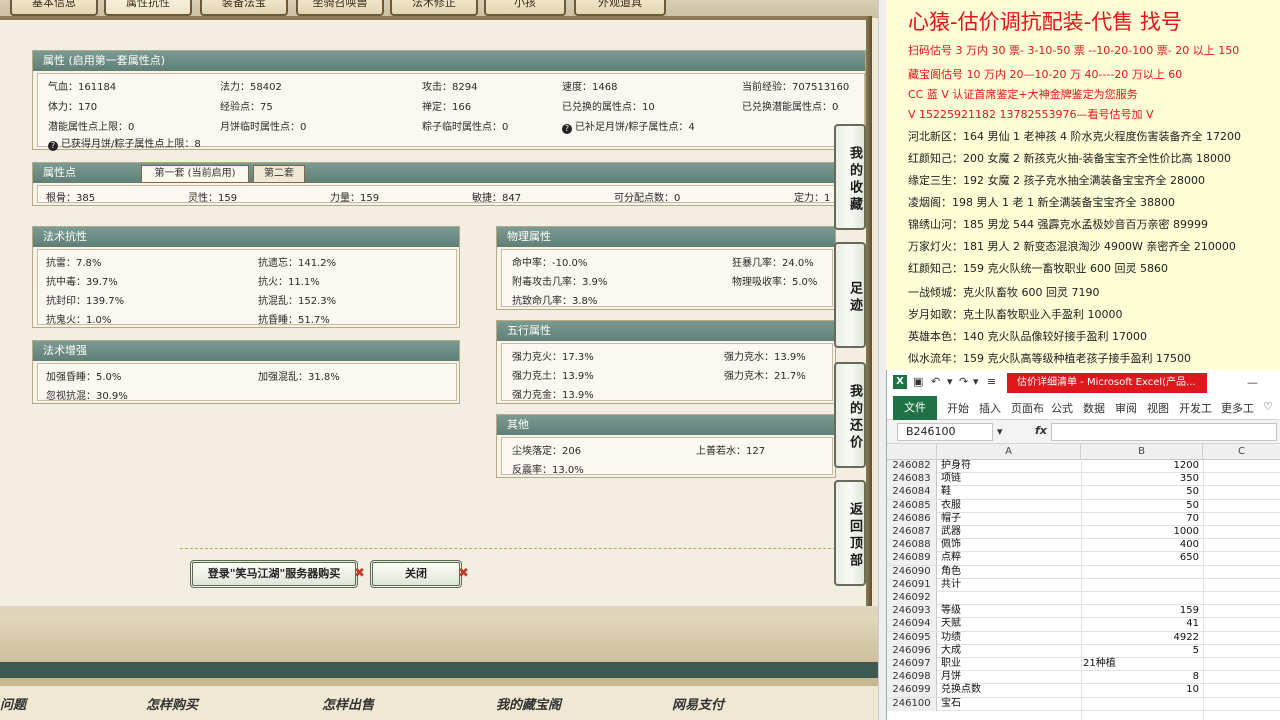  I want to click on cell-a: 武器, so click(1011, 532).